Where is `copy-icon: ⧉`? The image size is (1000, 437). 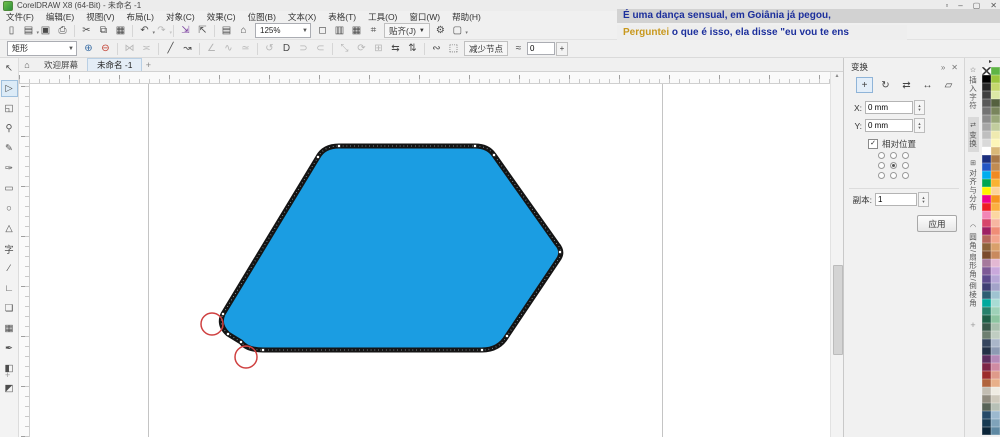
copy-icon: ⧉ is located at coordinates (103, 31).